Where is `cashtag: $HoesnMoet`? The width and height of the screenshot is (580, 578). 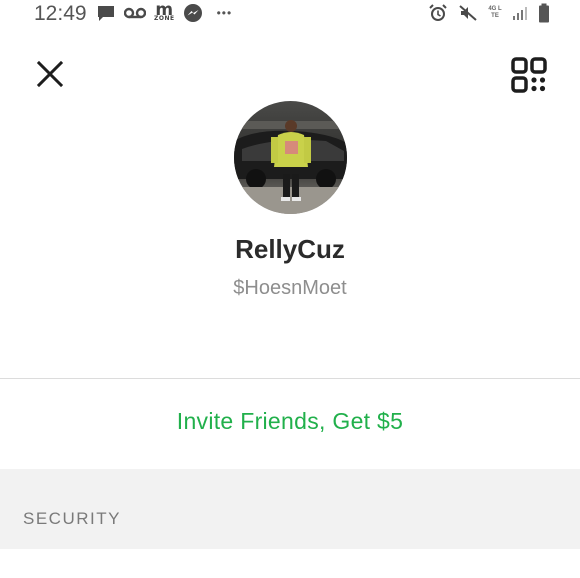 cashtag: $HoesnMoet is located at coordinates (290, 288).